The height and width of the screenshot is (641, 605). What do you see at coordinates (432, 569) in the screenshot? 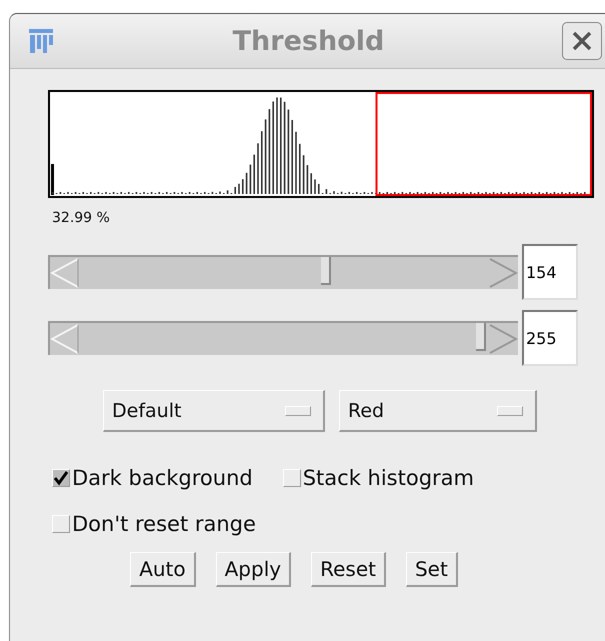
I see `action-button: Set` at bounding box center [432, 569].